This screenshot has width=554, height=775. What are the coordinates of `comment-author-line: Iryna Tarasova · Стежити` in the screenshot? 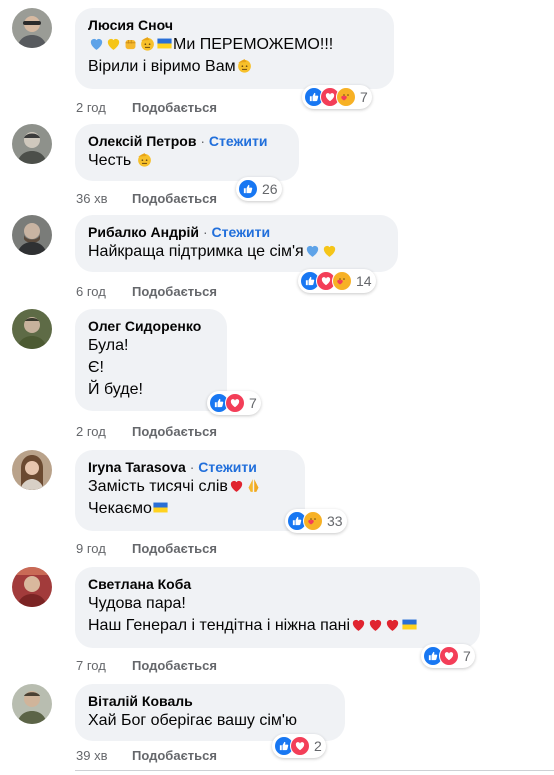 It's located at (190, 467).